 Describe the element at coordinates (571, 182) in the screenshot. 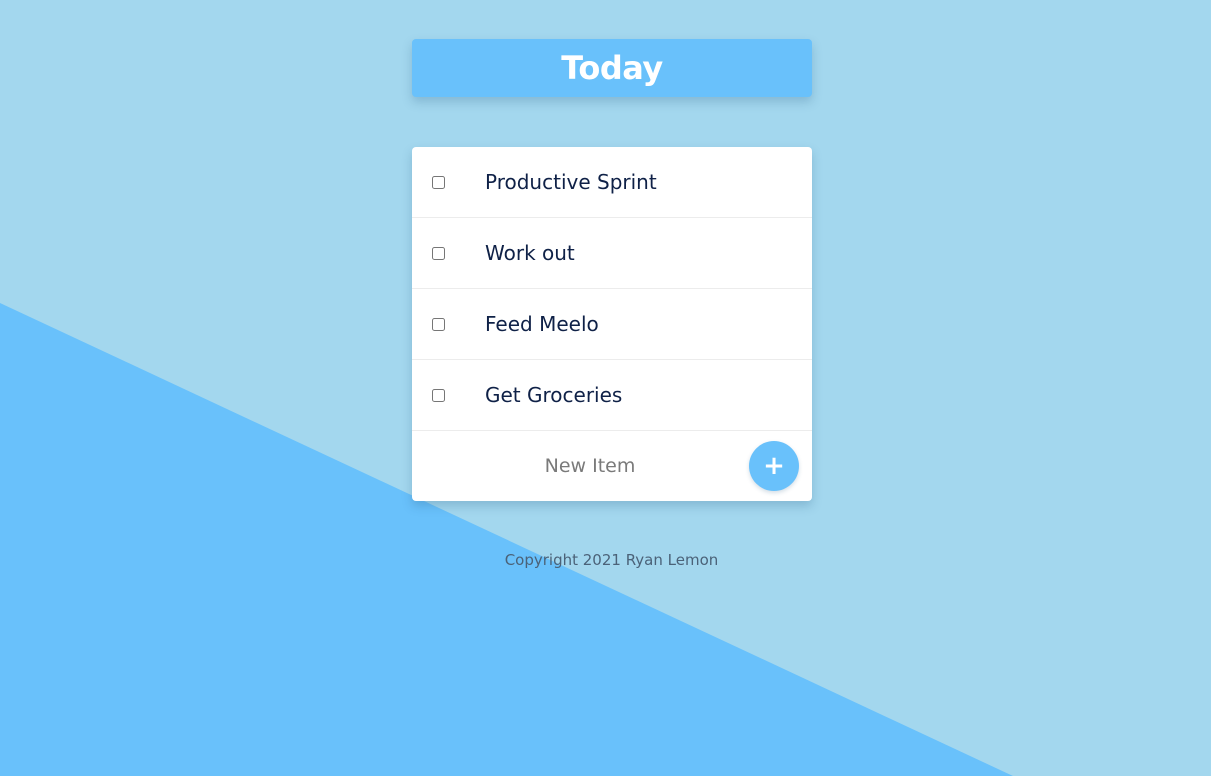

I see `item-label: Productive Sprint` at that location.